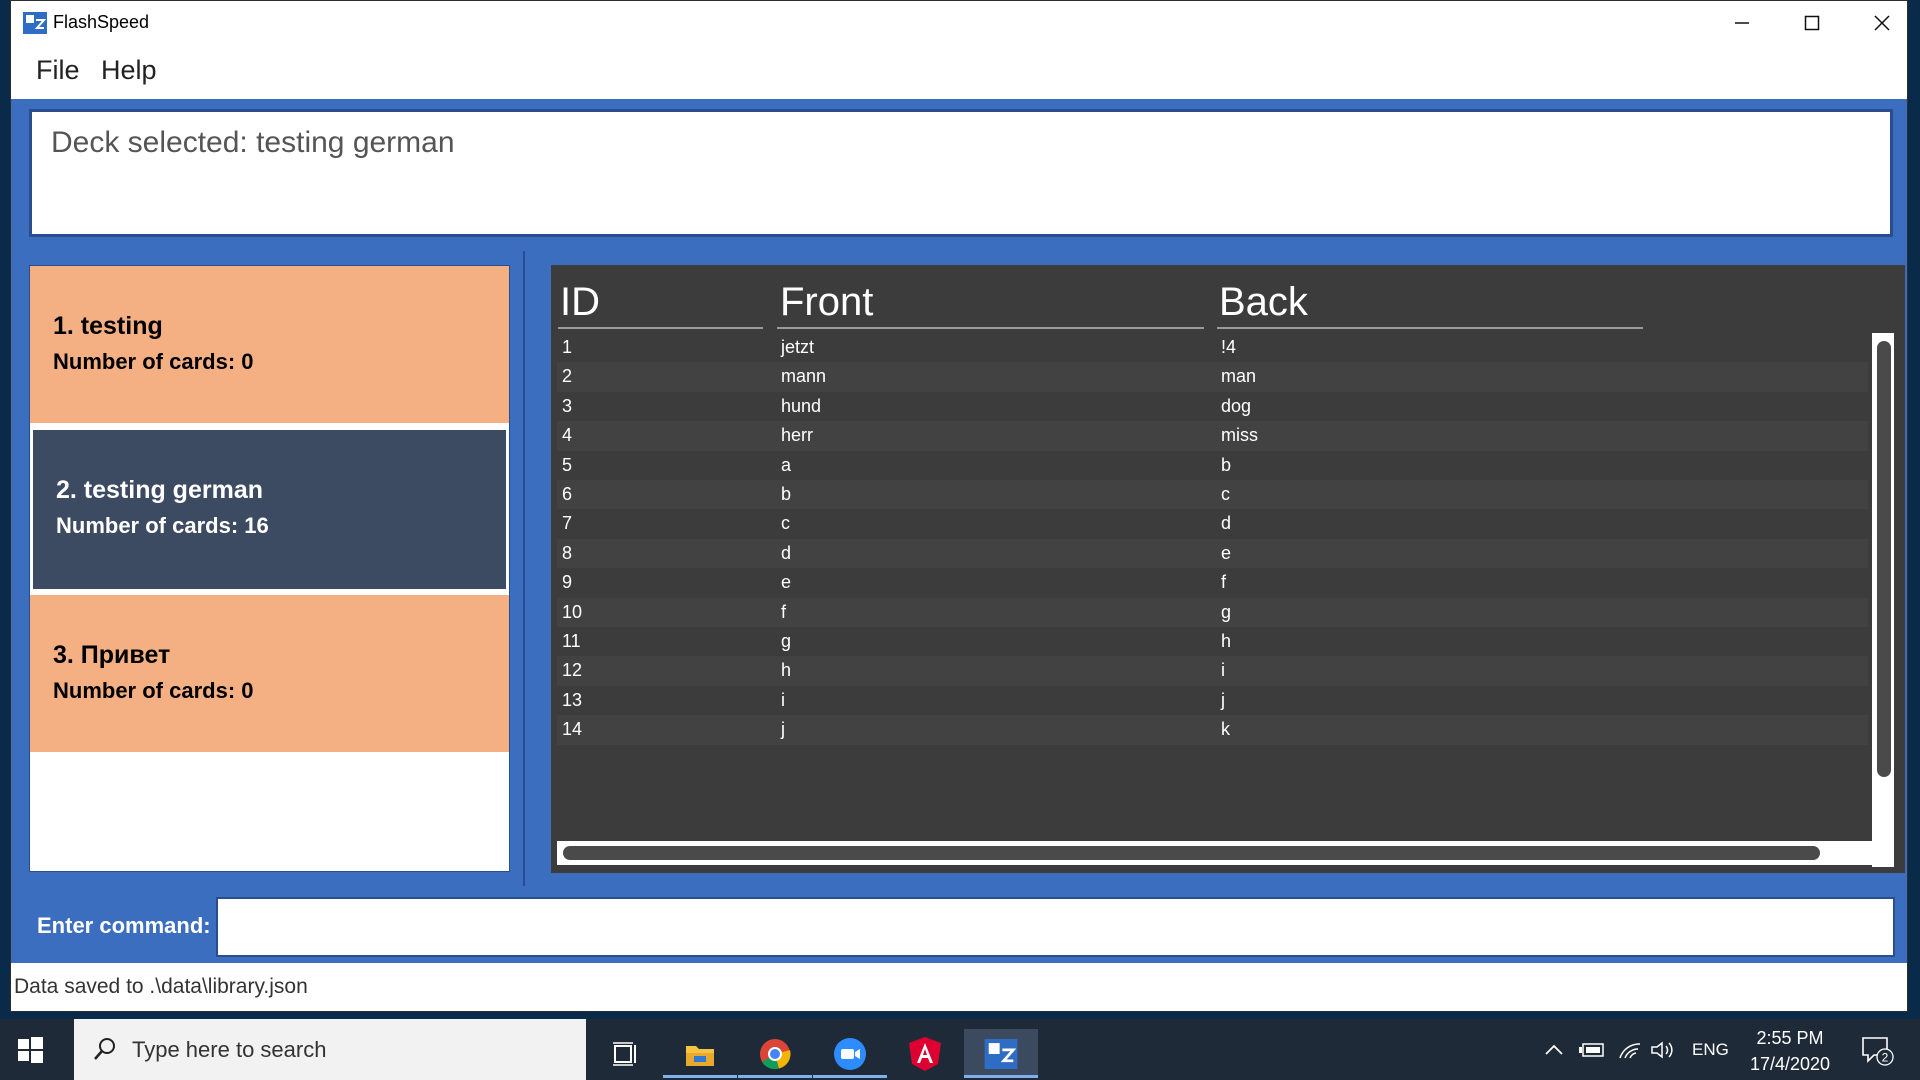 This screenshot has width=1920, height=1080. Describe the element at coordinates (785, 523) in the screenshot. I see `cell-front: c` at that location.